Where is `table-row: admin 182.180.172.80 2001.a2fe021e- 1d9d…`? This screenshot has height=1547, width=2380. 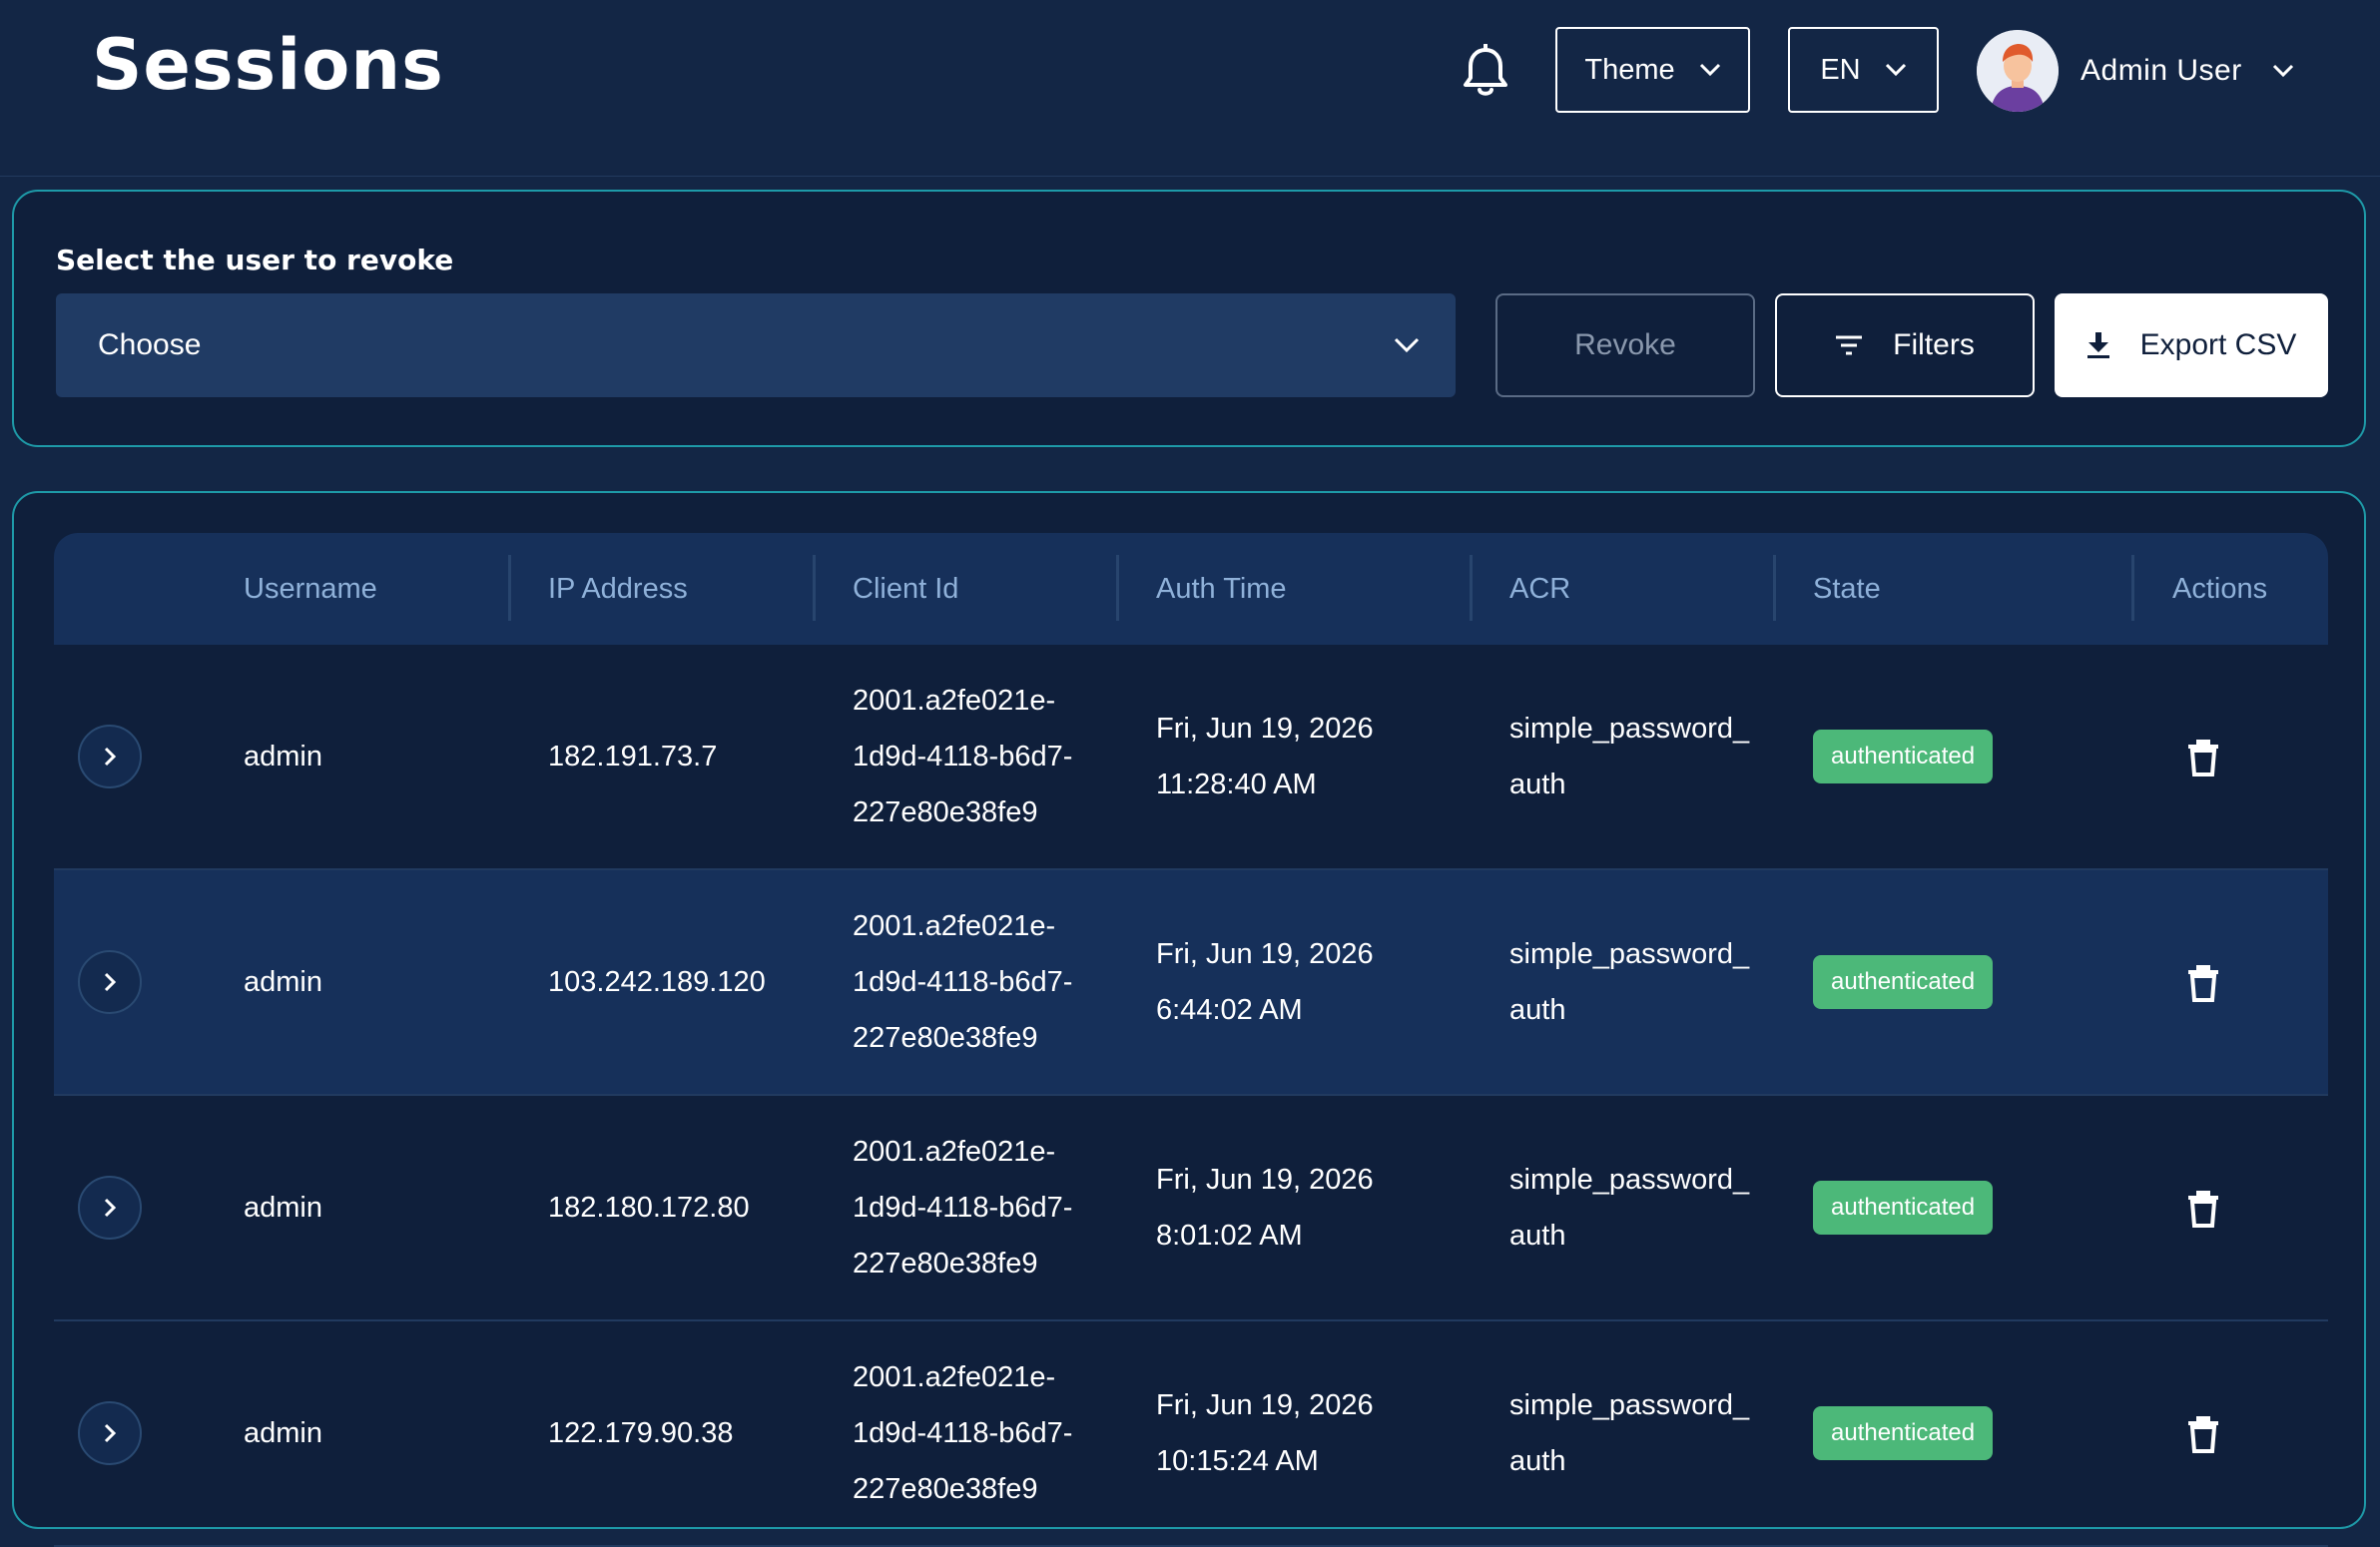
table-row: admin 182.180.172.80 2001.a2fe021e- 1d9d… is located at coordinates (1191, 1208).